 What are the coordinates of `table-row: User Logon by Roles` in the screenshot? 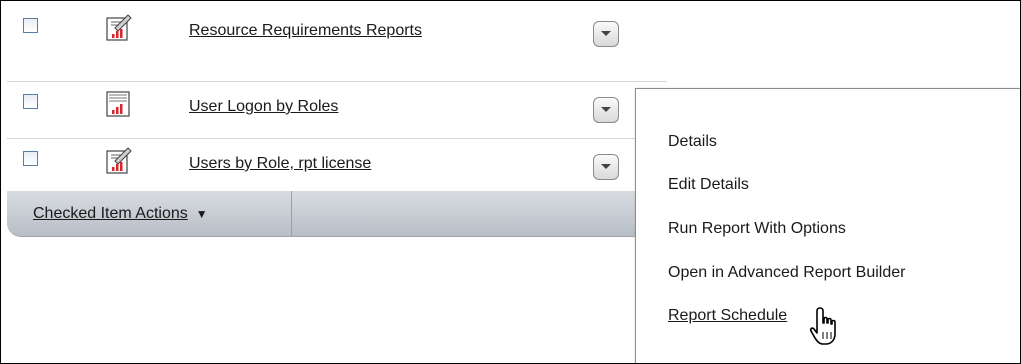 It's located at (337, 111).